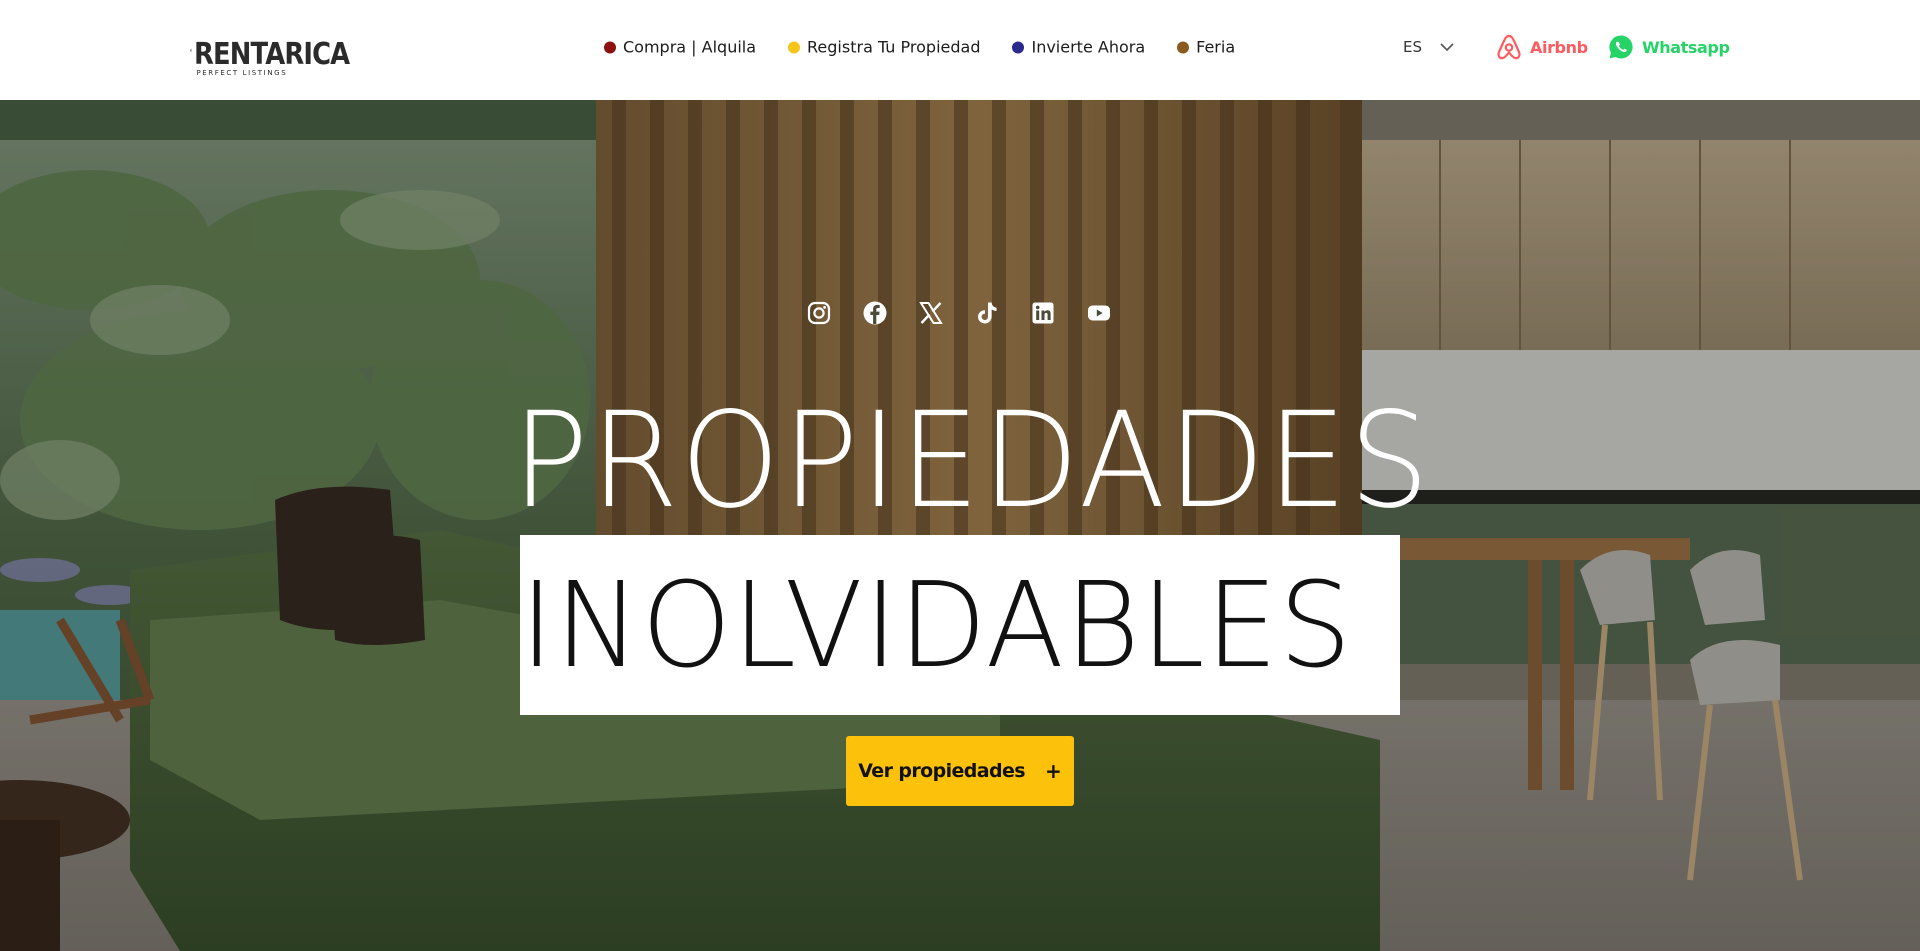 The height and width of the screenshot is (951, 1920). I want to click on whatsapp-label: Whatsapp, so click(1686, 47).